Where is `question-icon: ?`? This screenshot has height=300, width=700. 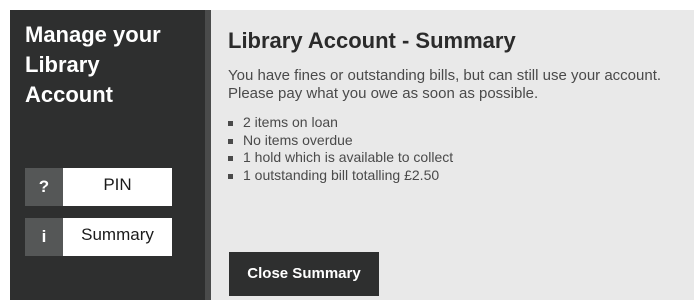
question-icon: ? is located at coordinates (44, 187).